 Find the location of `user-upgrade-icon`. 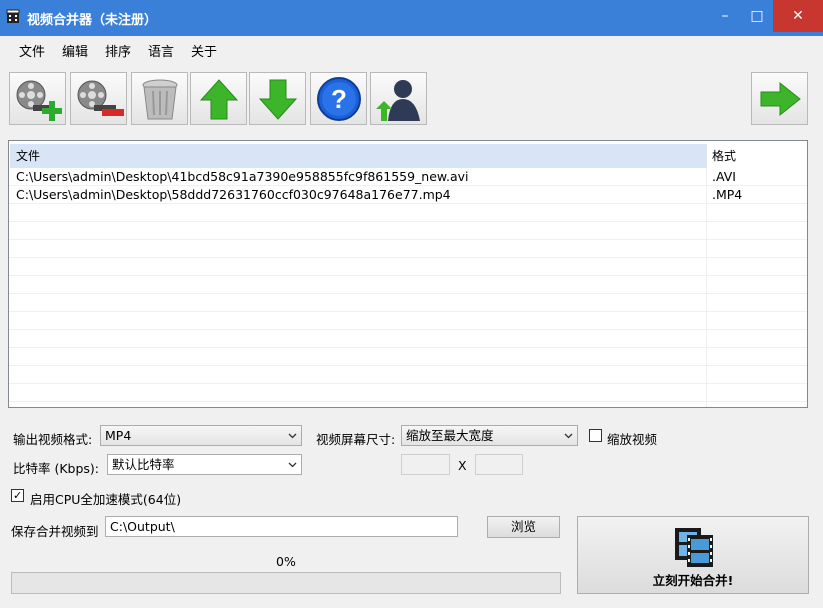

user-upgrade-icon is located at coordinates (398, 100).